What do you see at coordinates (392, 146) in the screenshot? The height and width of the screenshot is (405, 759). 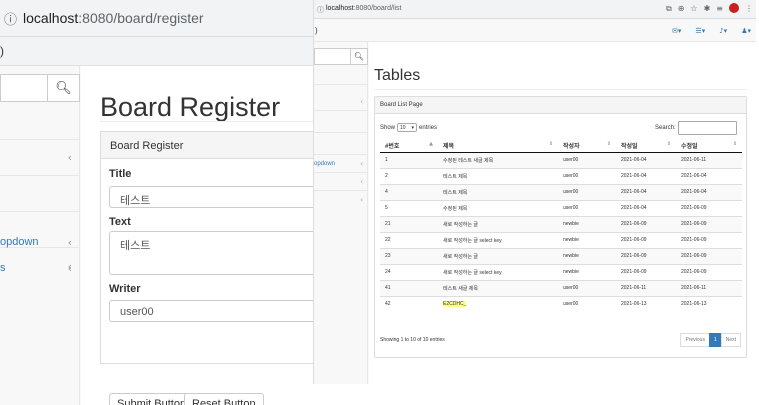 I see `column-header-label: #번호` at bounding box center [392, 146].